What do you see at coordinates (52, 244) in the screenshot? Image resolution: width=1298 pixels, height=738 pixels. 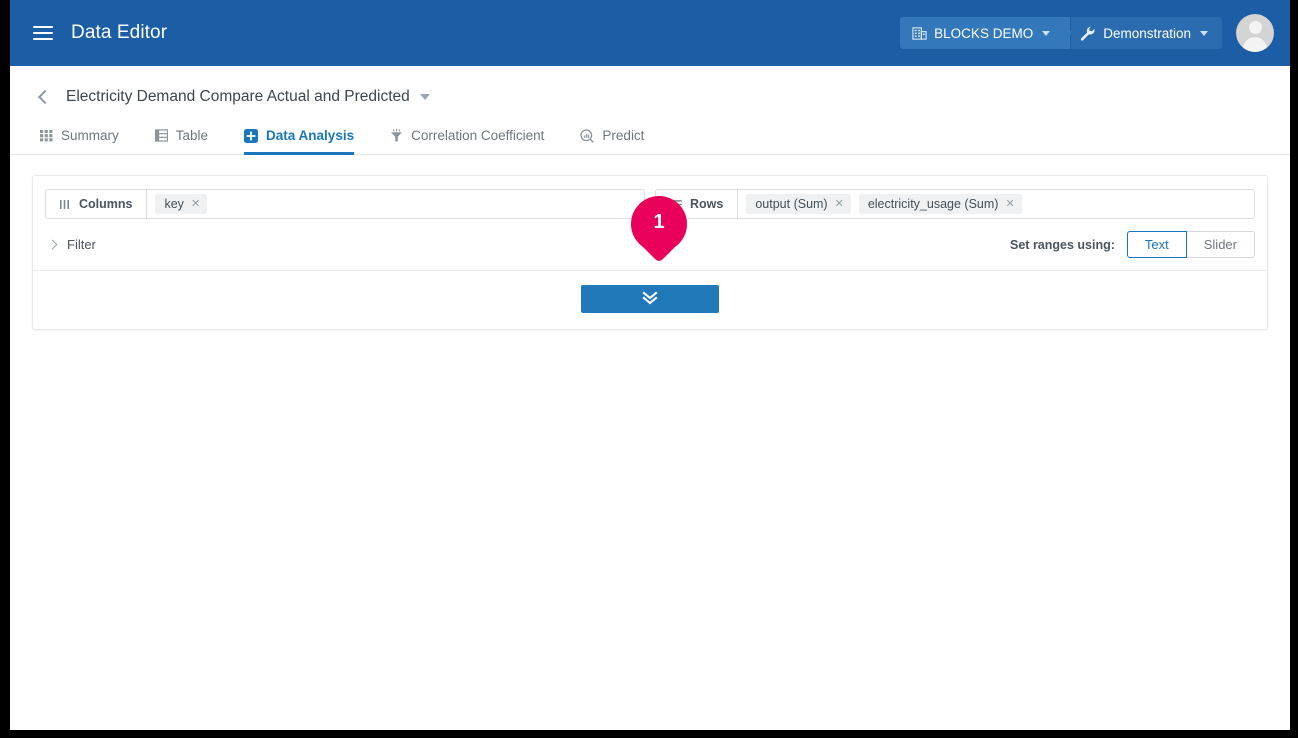 I see `chevron-right-icon` at bounding box center [52, 244].